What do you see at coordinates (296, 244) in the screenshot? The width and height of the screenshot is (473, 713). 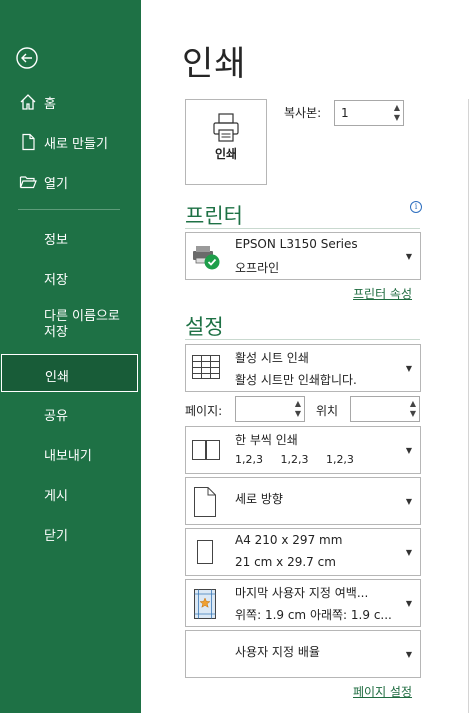 I see `printer-name: EPSON L3150 Series` at bounding box center [296, 244].